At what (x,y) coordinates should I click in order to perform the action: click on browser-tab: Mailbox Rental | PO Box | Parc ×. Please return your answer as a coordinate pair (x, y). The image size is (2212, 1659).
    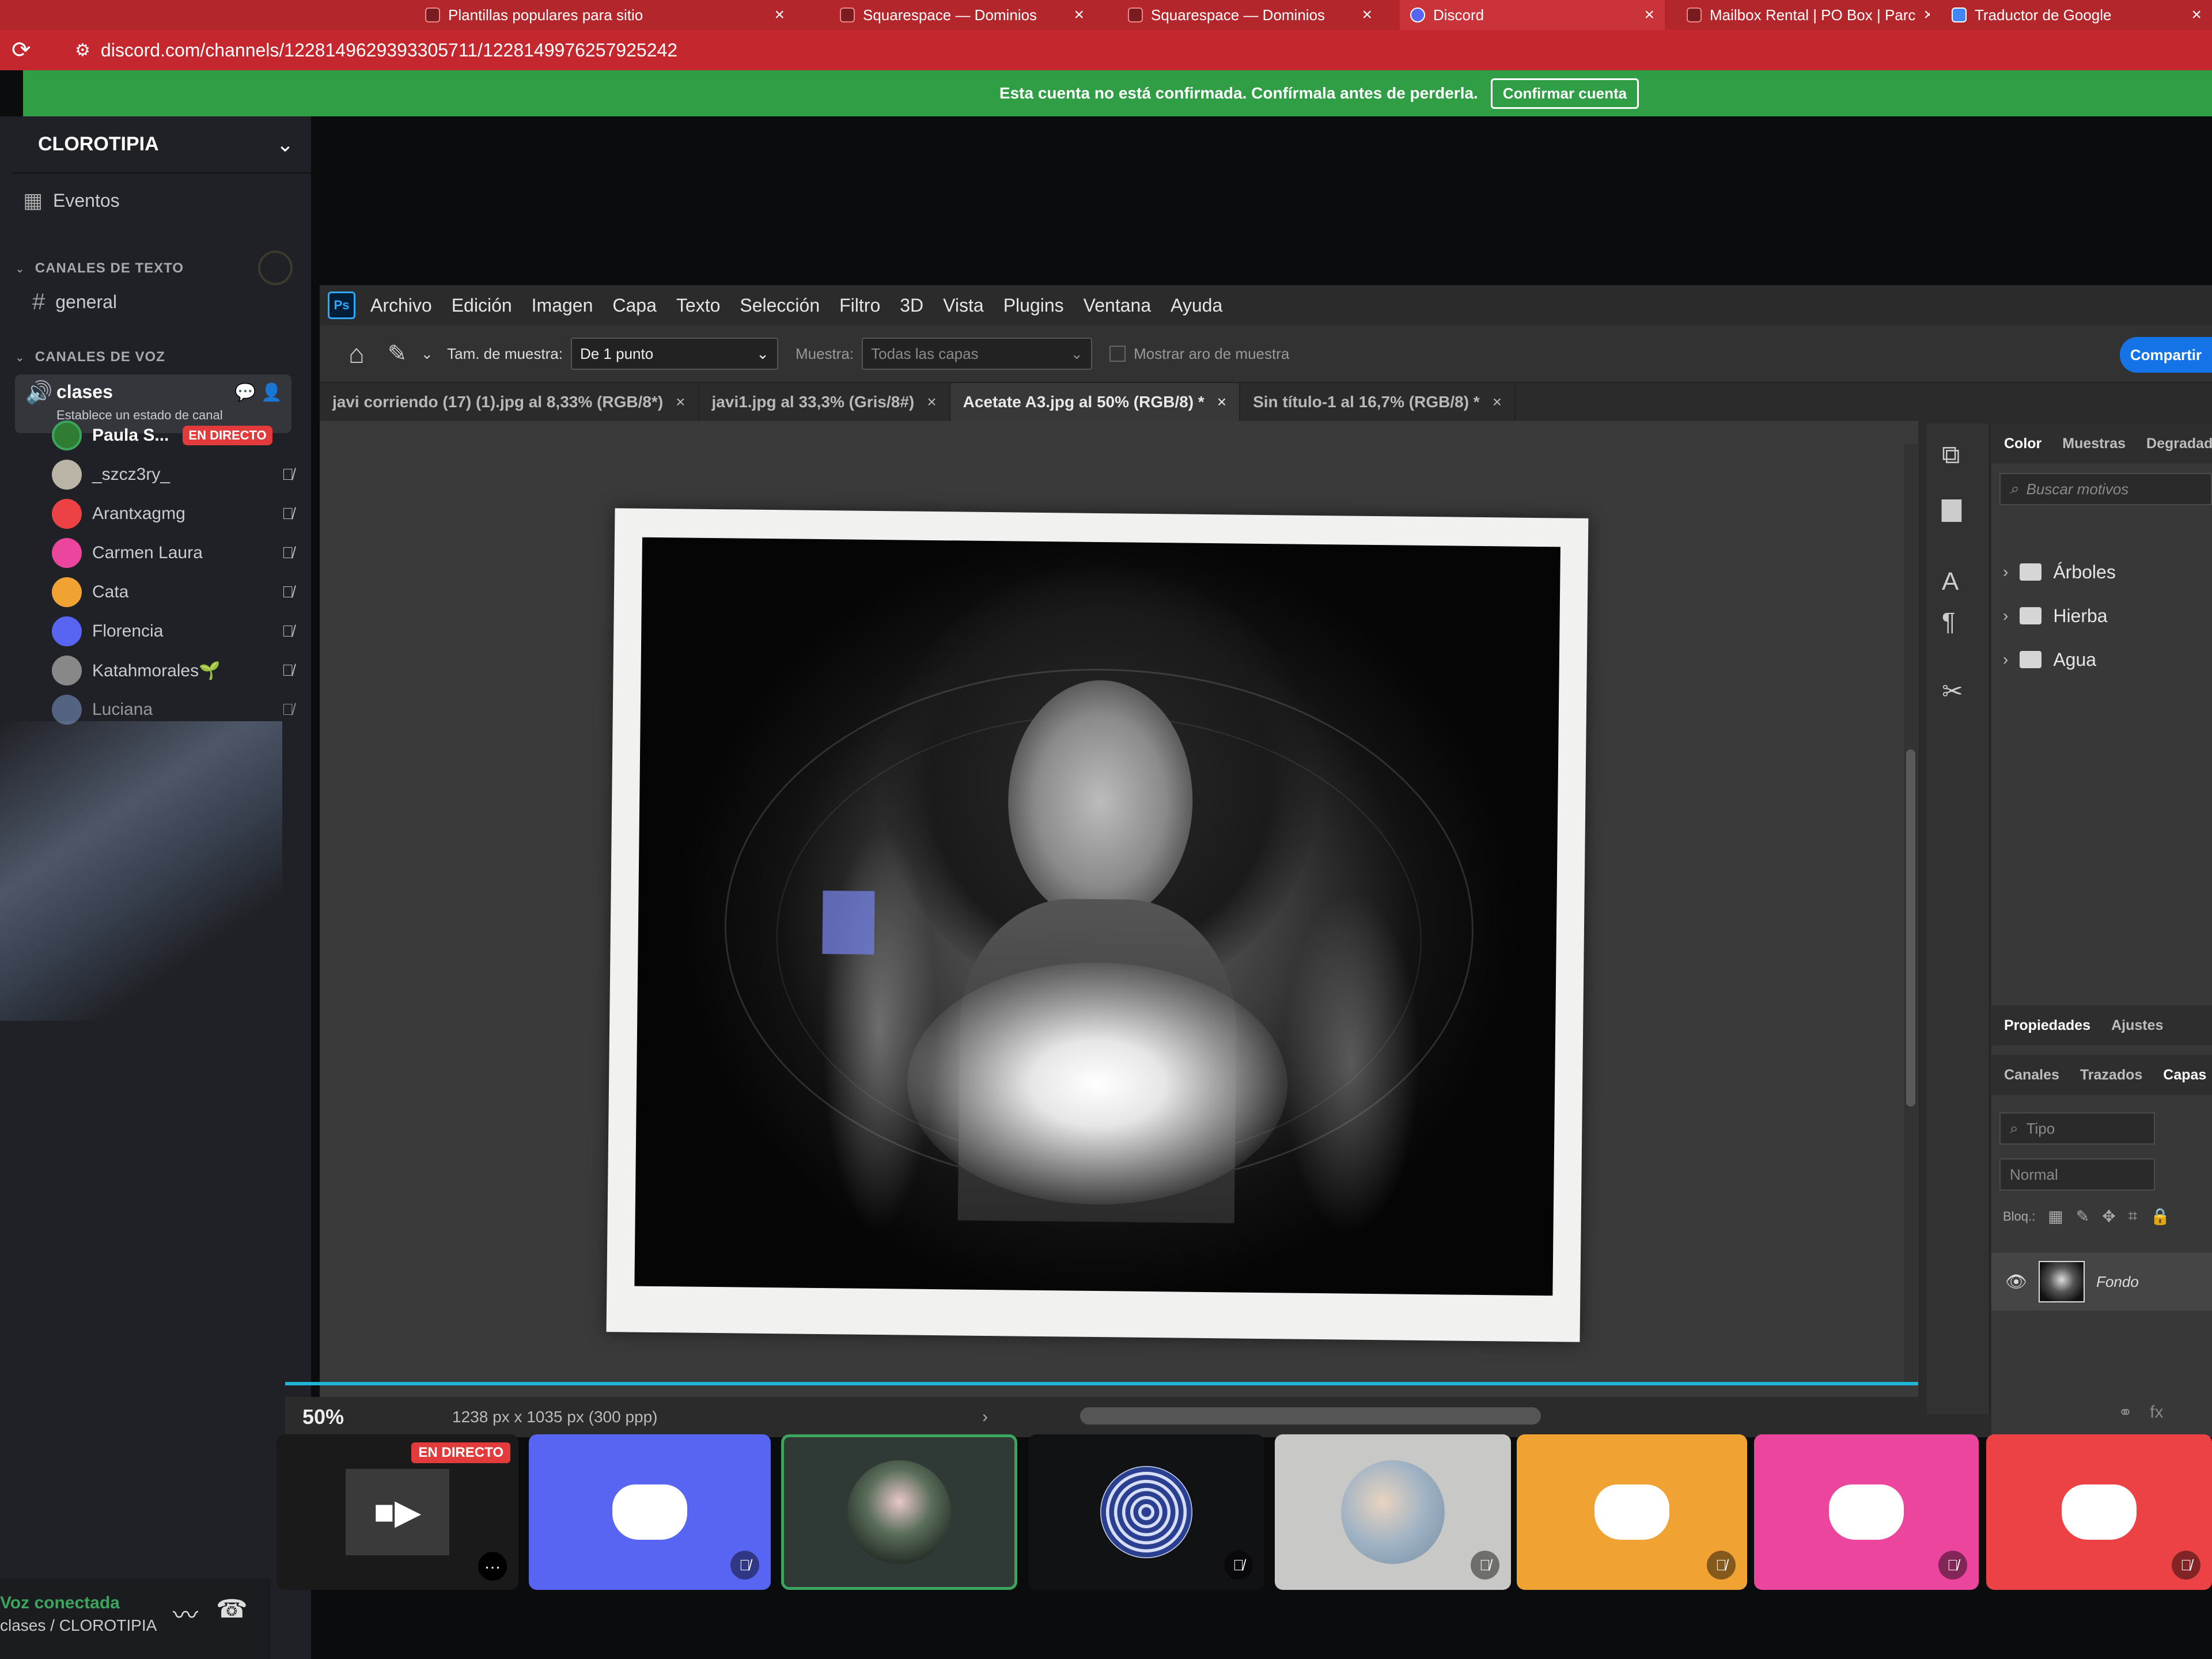
    Looking at the image, I should click on (1803, 15).